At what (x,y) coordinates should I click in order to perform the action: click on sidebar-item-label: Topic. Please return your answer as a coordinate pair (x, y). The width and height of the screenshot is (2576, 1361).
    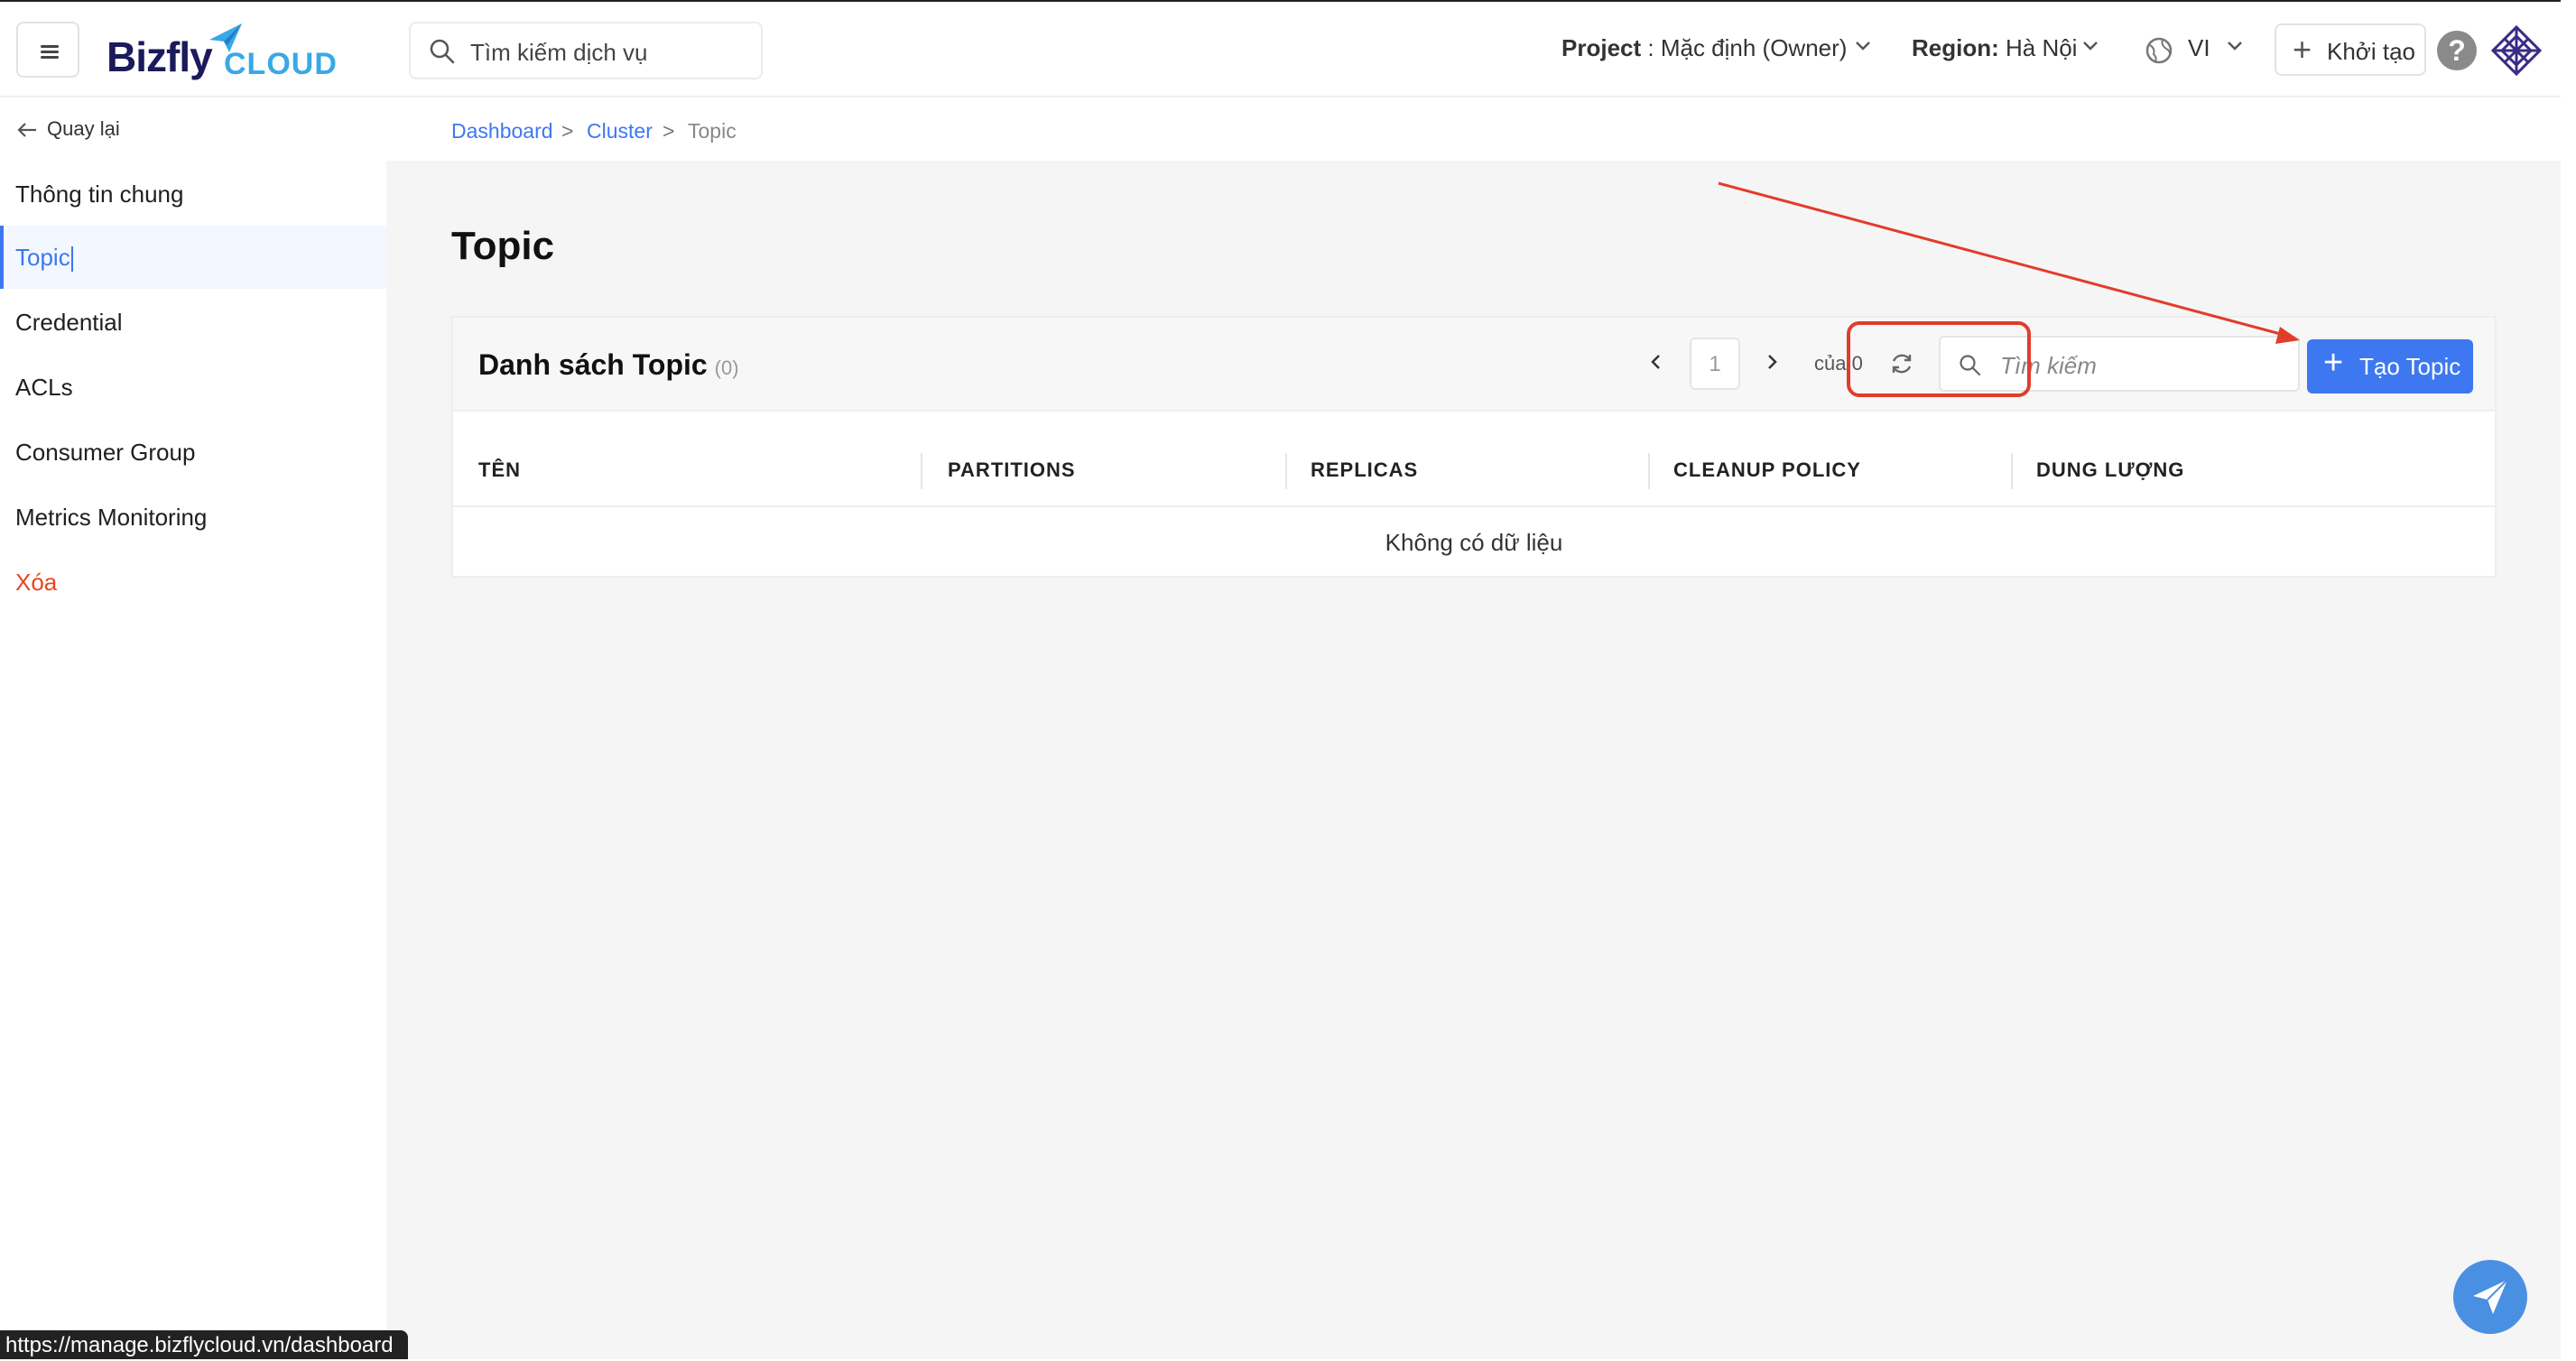
    Looking at the image, I should click on (43, 257).